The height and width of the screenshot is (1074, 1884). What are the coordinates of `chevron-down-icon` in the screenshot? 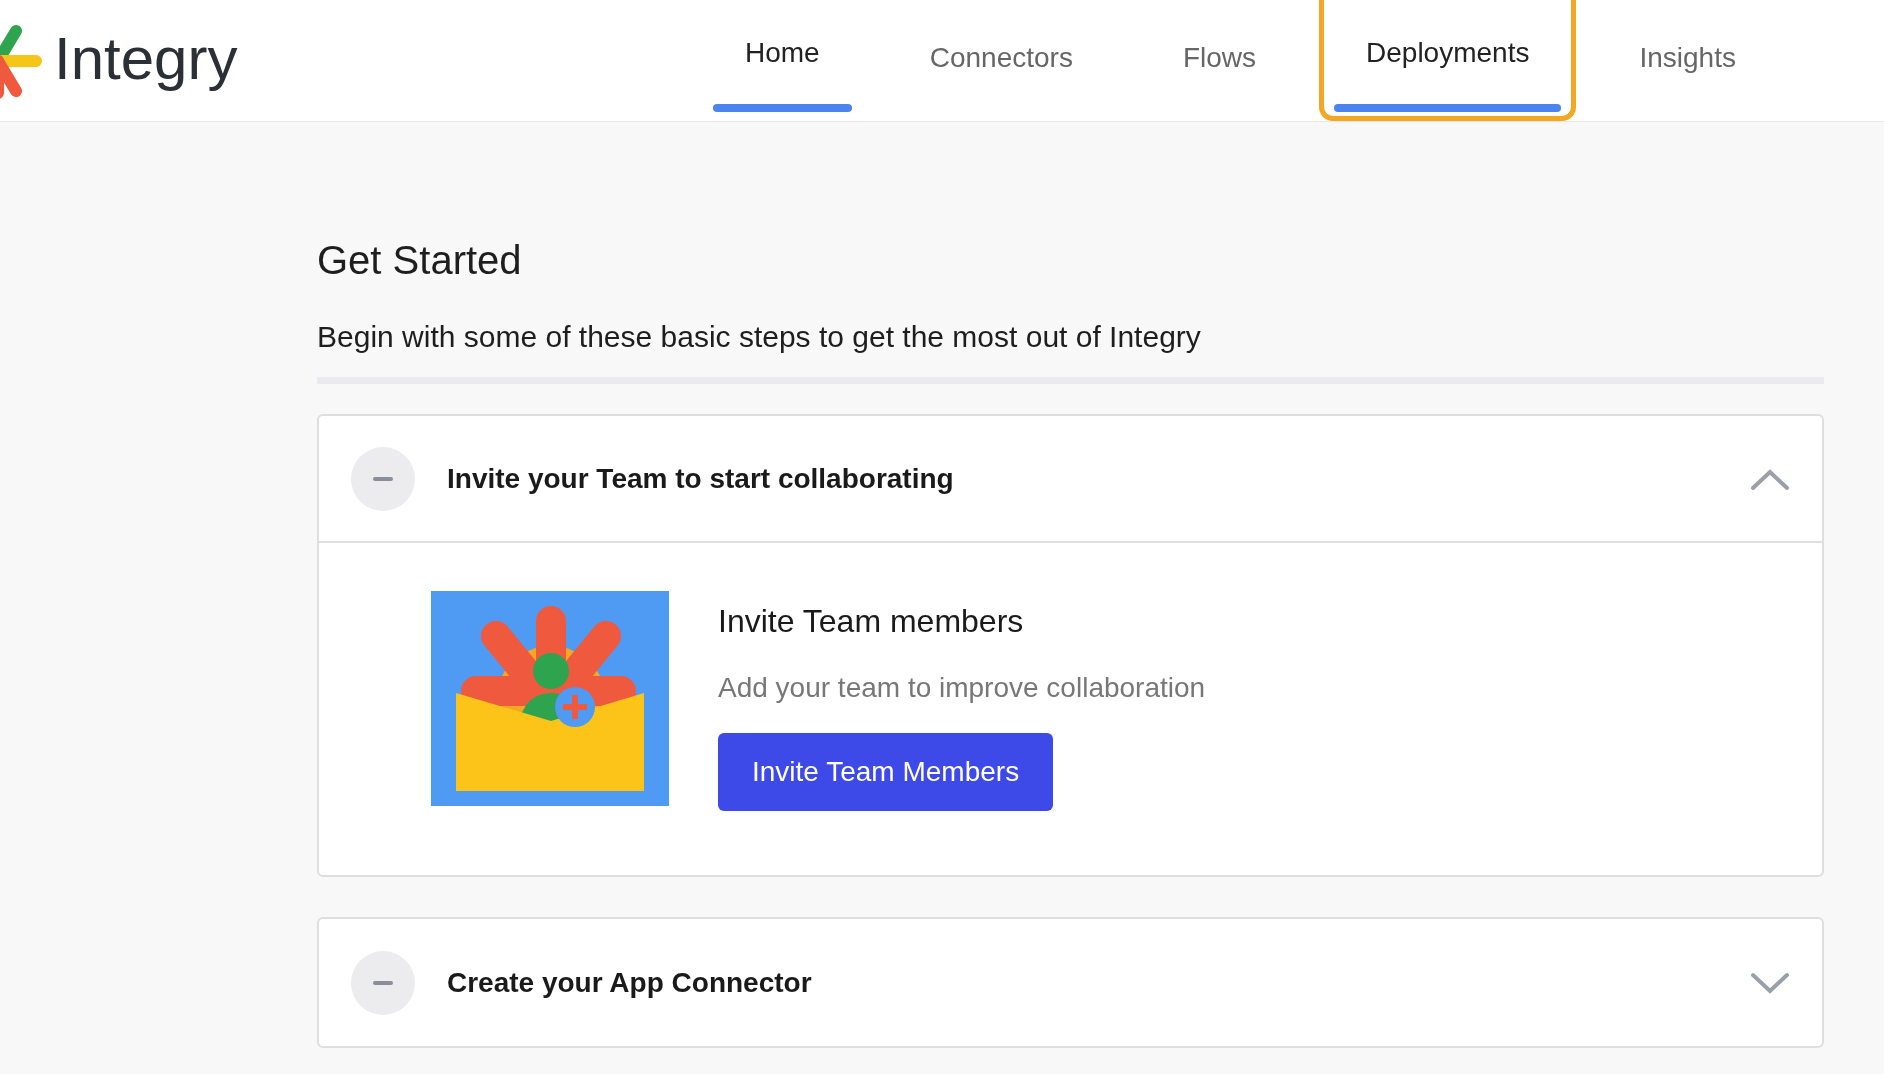 It's located at (1770, 982).